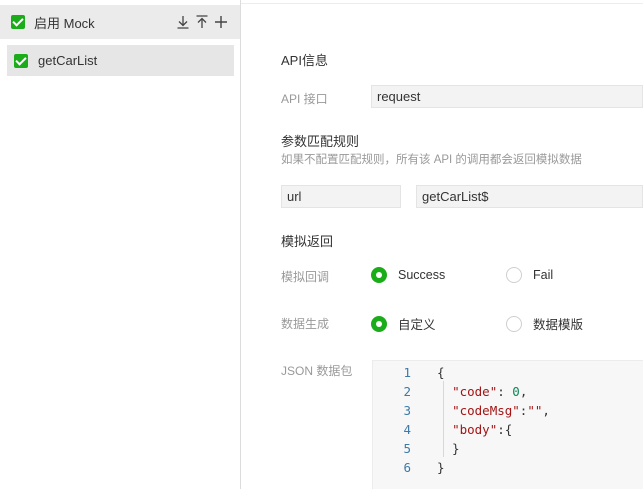  Describe the element at coordinates (407, 410) in the screenshot. I see `line-number: 3` at that location.